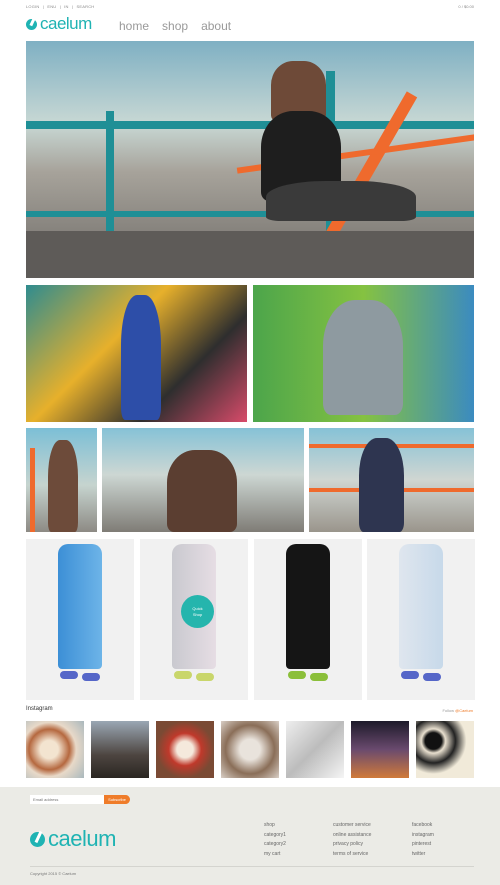 The height and width of the screenshot is (885, 500). What do you see at coordinates (423, 826) in the screenshot?
I see `footer-link-facebook: facebook` at bounding box center [423, 826].